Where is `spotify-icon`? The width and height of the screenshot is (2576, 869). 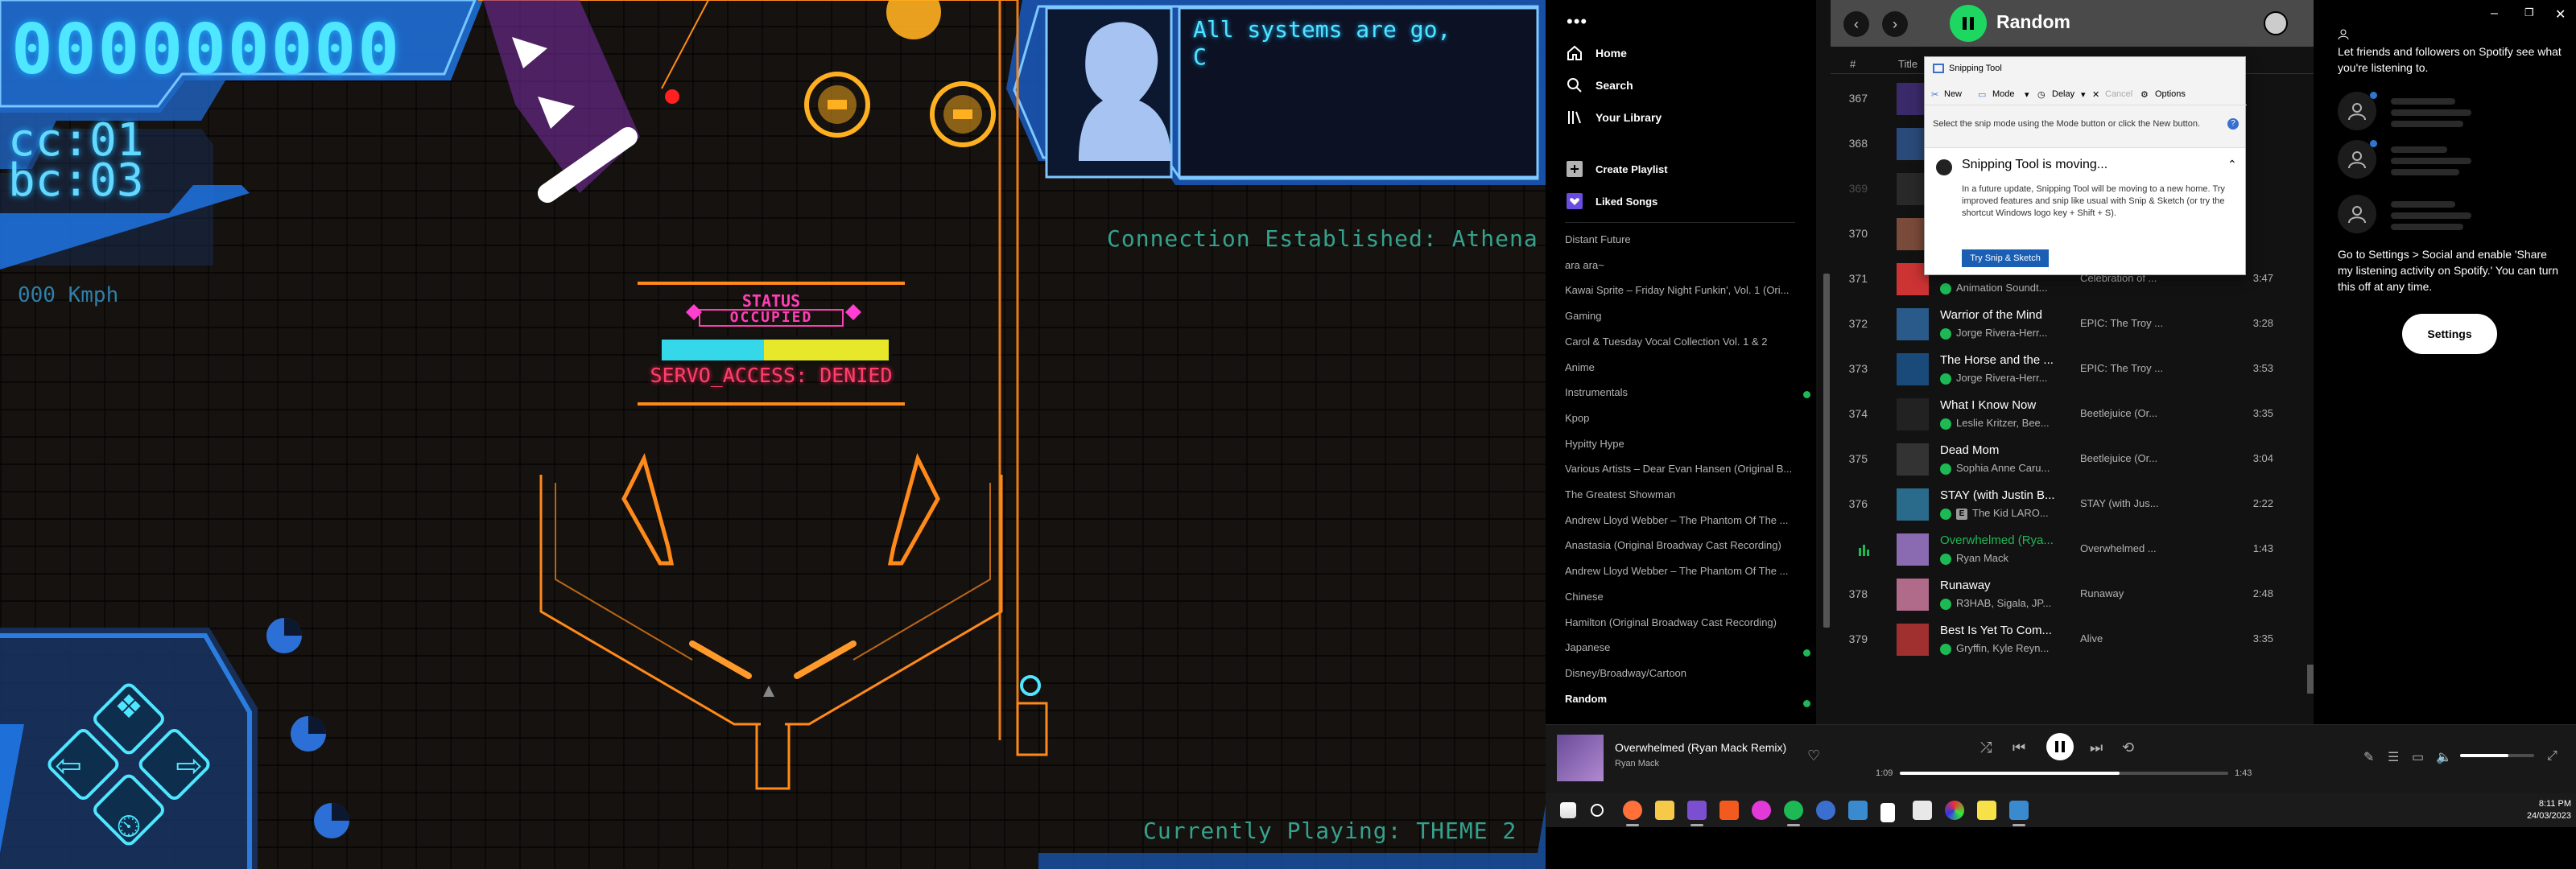 spotify-icon is located at coordinates (1793, 810).